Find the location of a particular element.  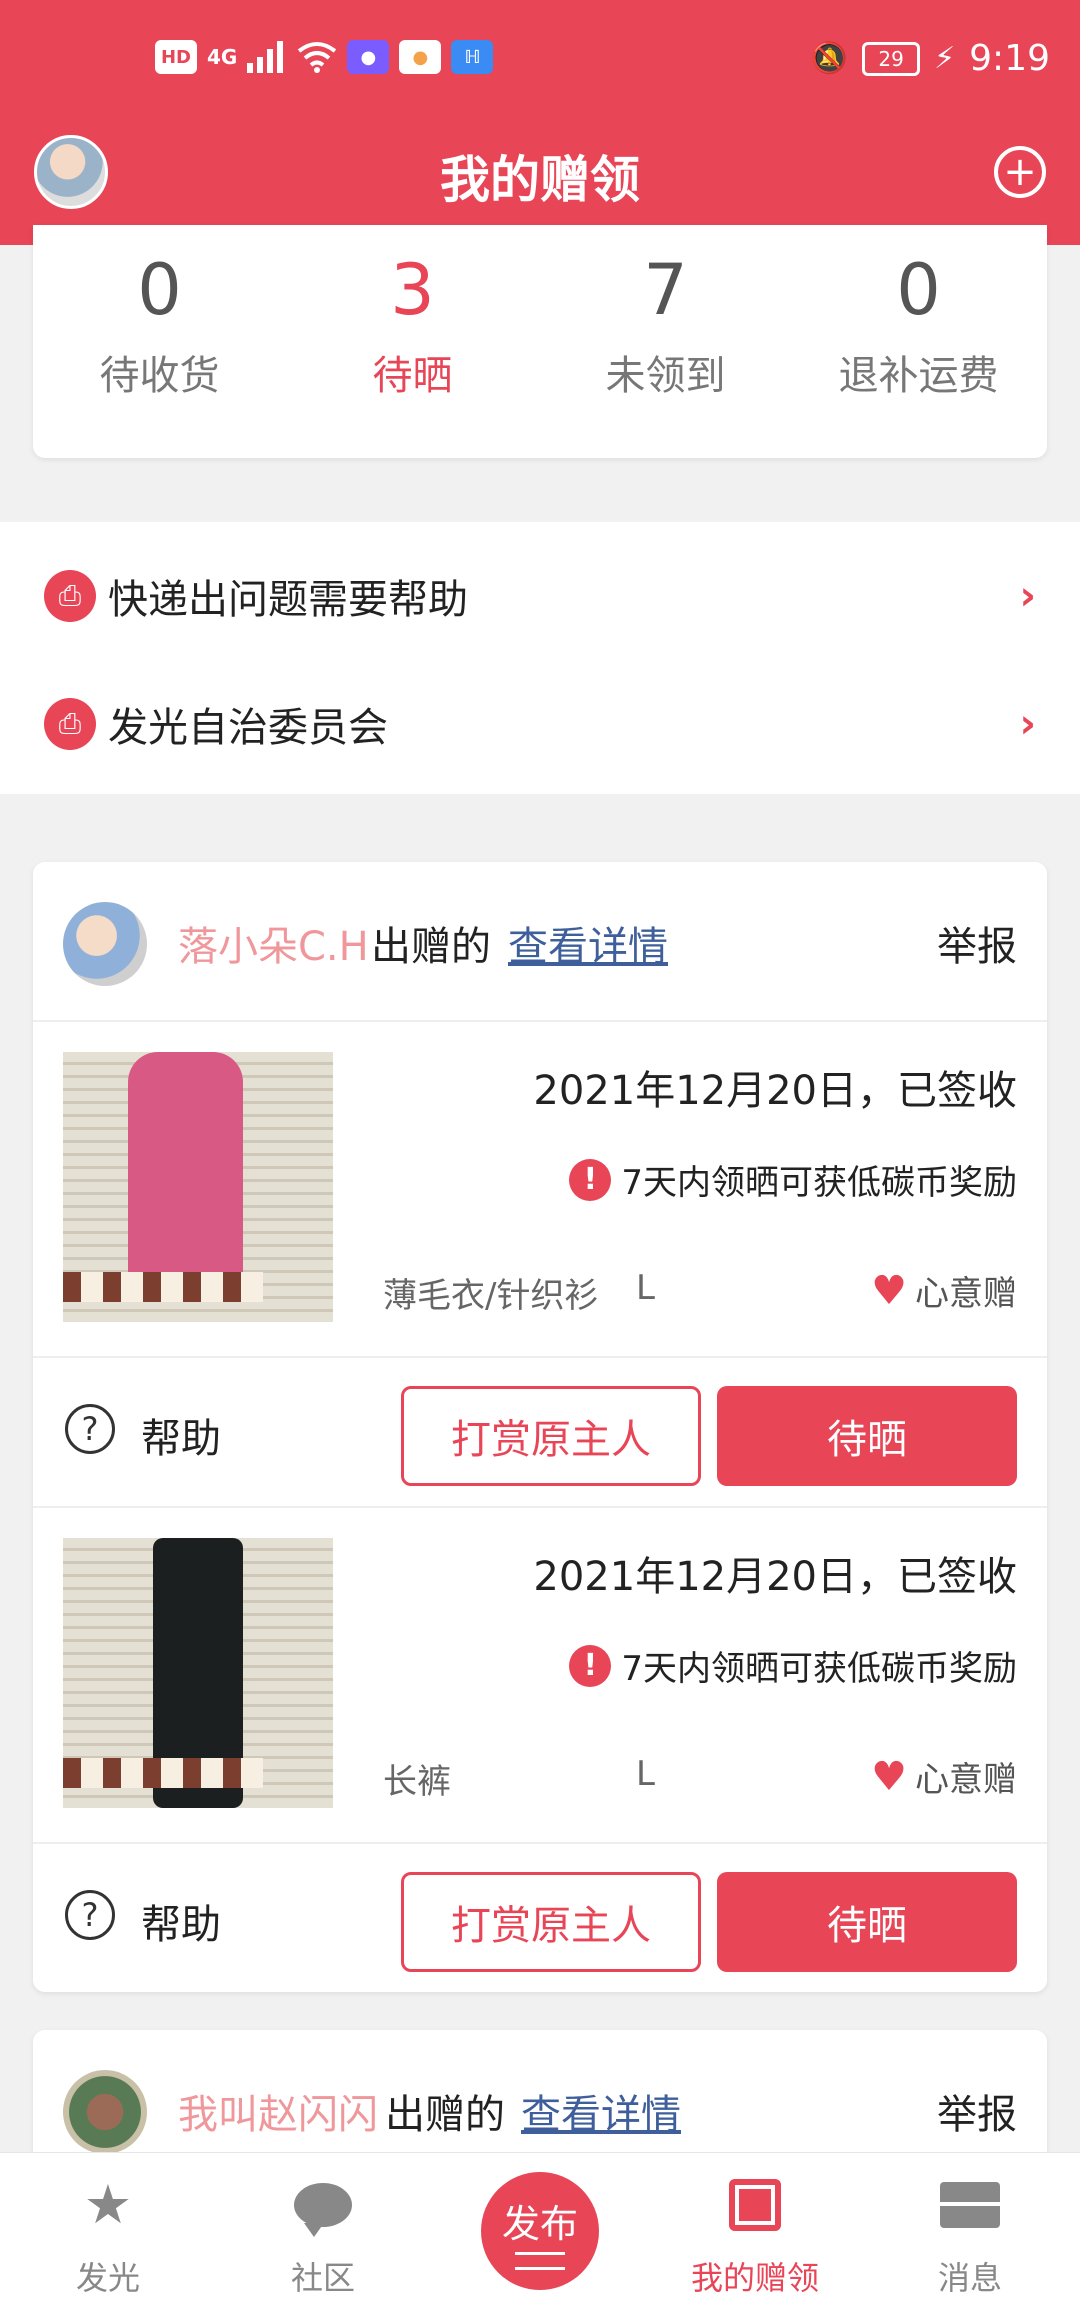

mail-icon is located at coordinates (970, 2205).